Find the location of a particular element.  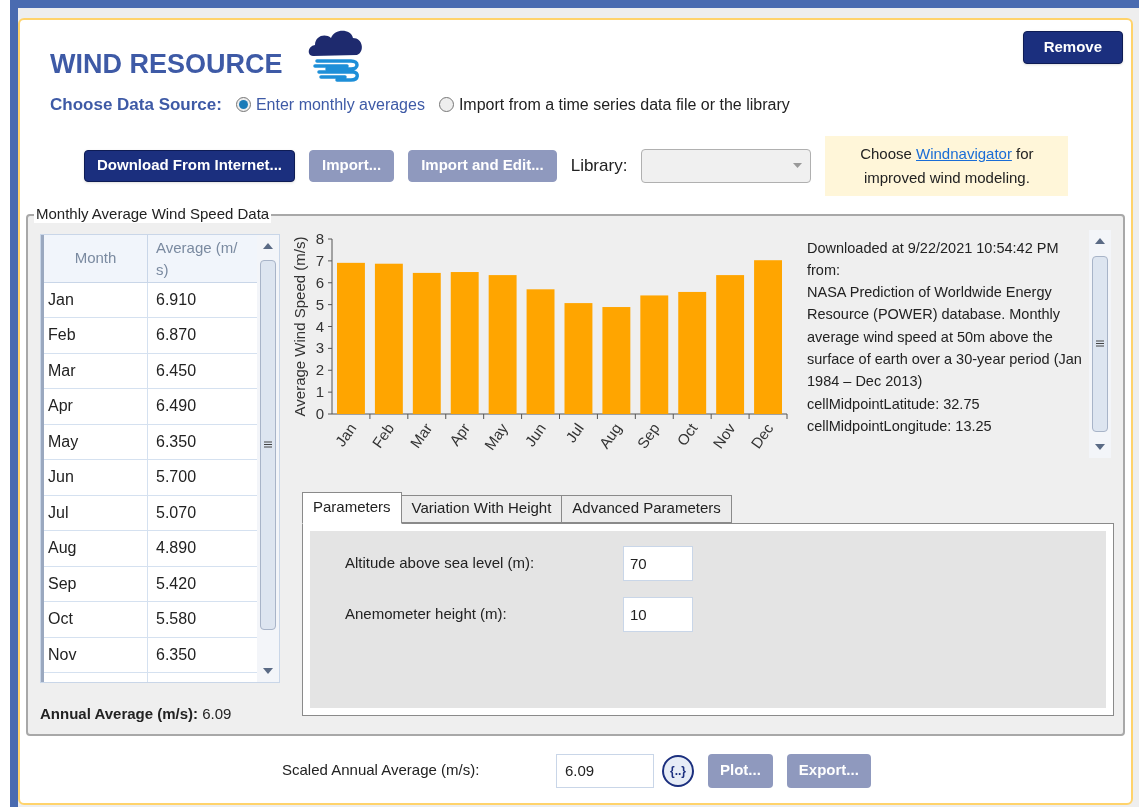

y-tick-label: 2 is located at coordinates (319, 369).